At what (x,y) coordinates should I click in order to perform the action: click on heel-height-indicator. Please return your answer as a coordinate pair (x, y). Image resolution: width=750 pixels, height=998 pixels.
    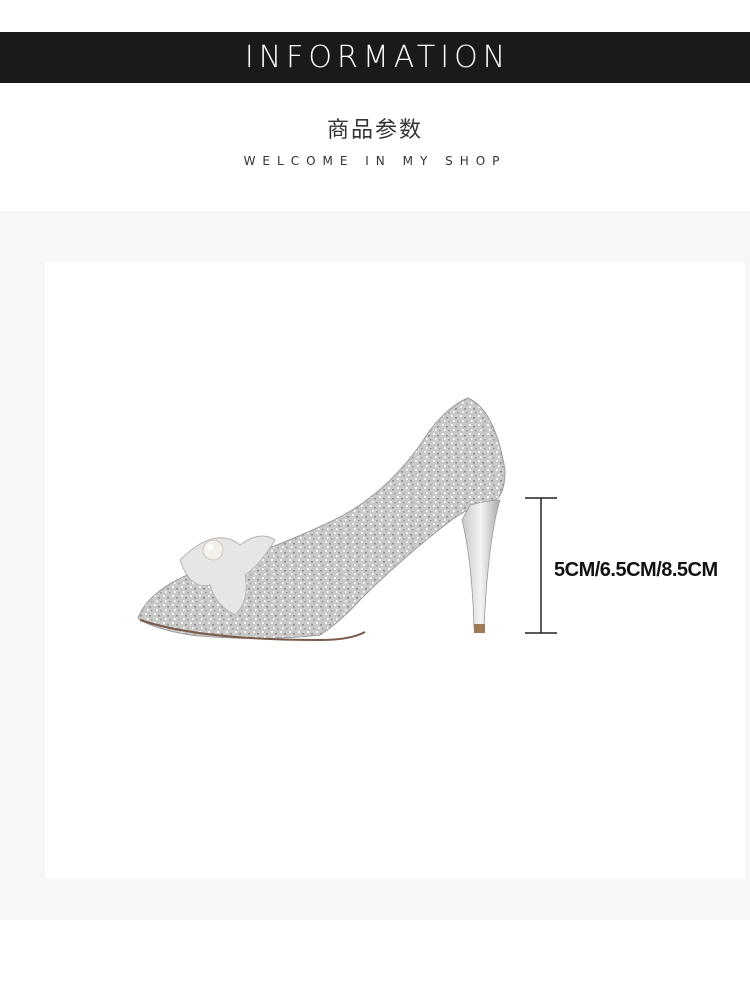
    Looking at the image, I should click on (541, 565).